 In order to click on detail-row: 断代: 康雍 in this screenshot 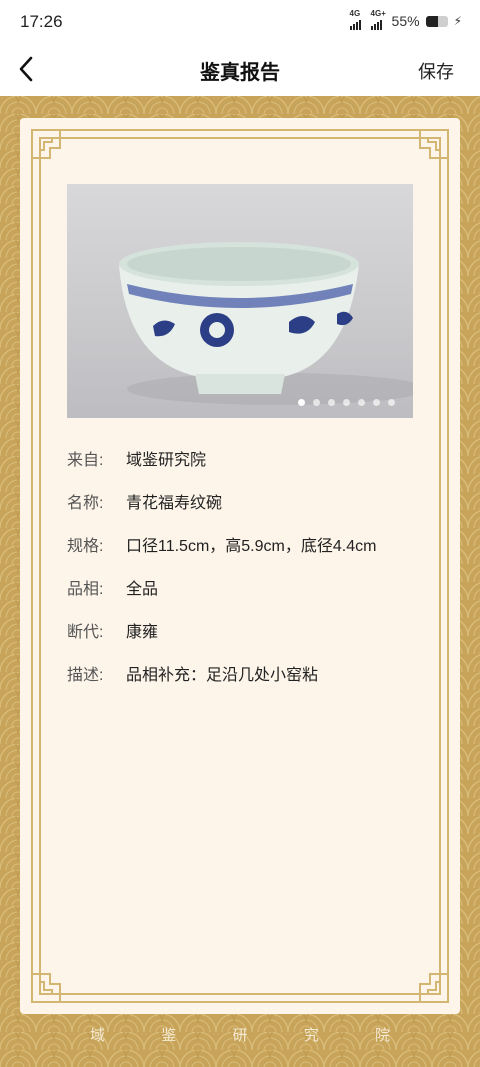, I will do `click(221, 639)`.